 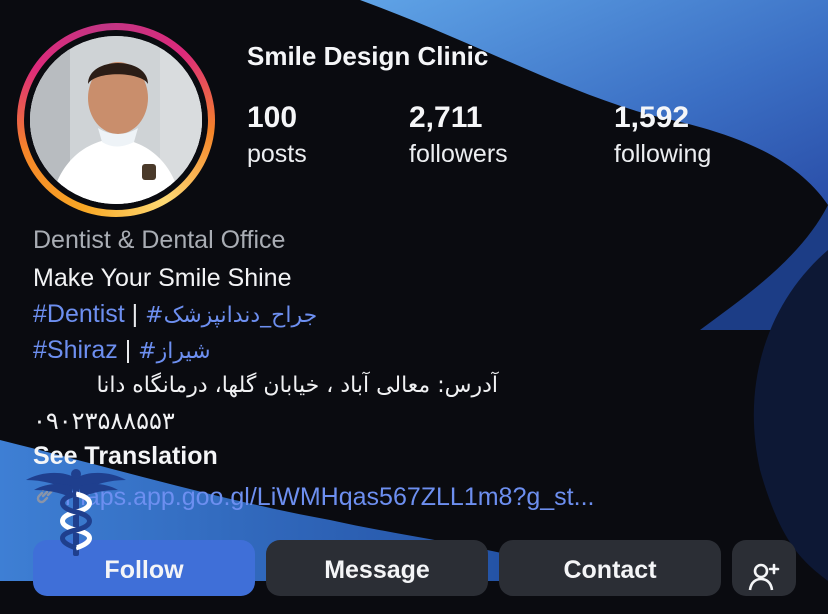 I want to click on hashtag-link: #شیراز, so click(x=174, y=351).